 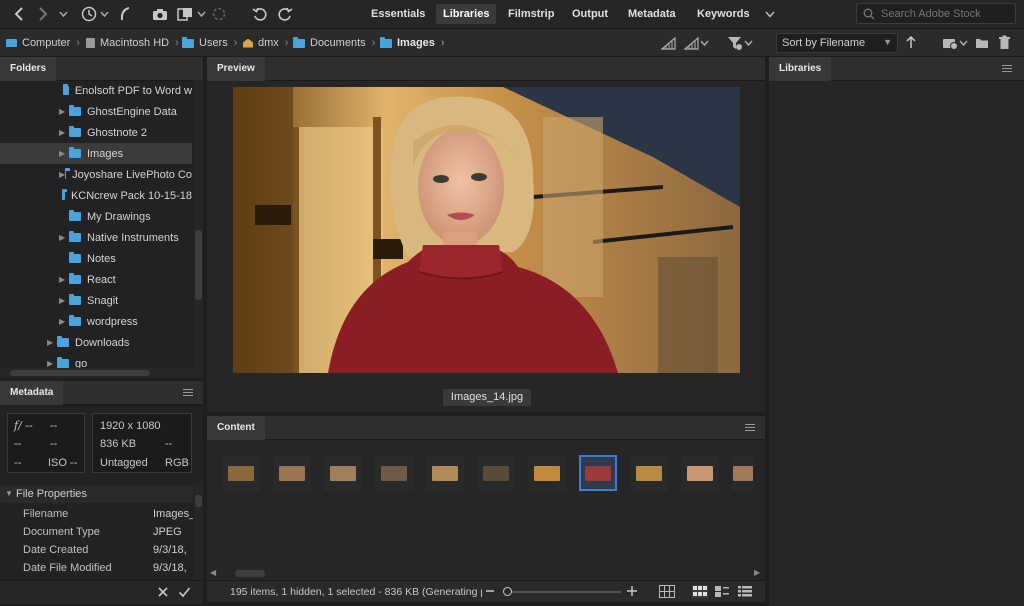 What do you see at coordinates (486, 573) in the screenshot?
I see `content-hscrollbar: ◀ ▶` at bounding box center [486, 573].